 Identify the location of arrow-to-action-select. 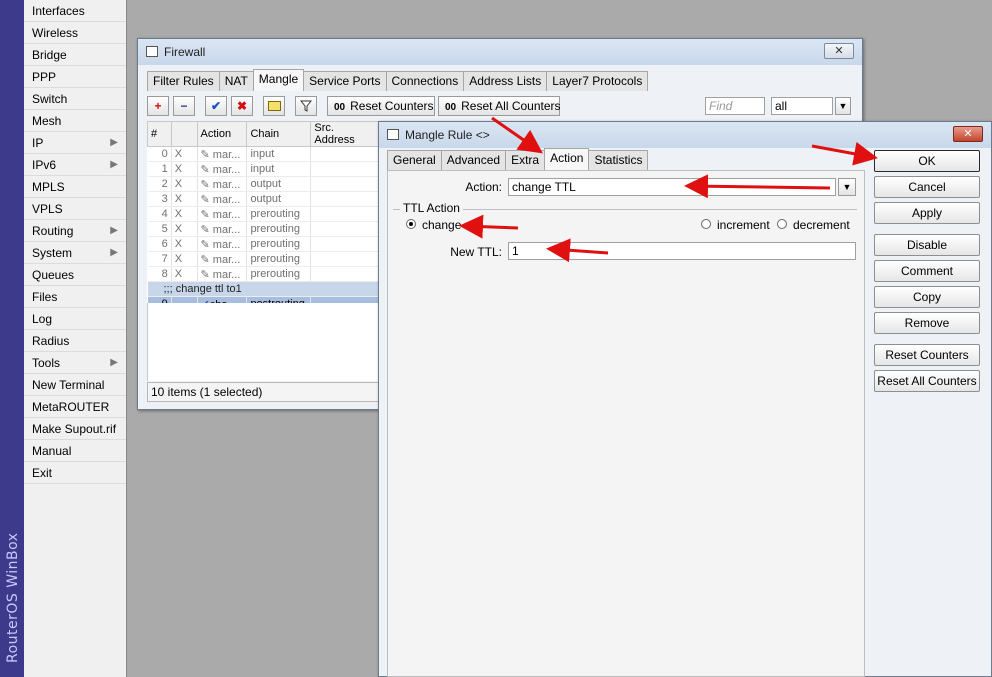
(757, 186).